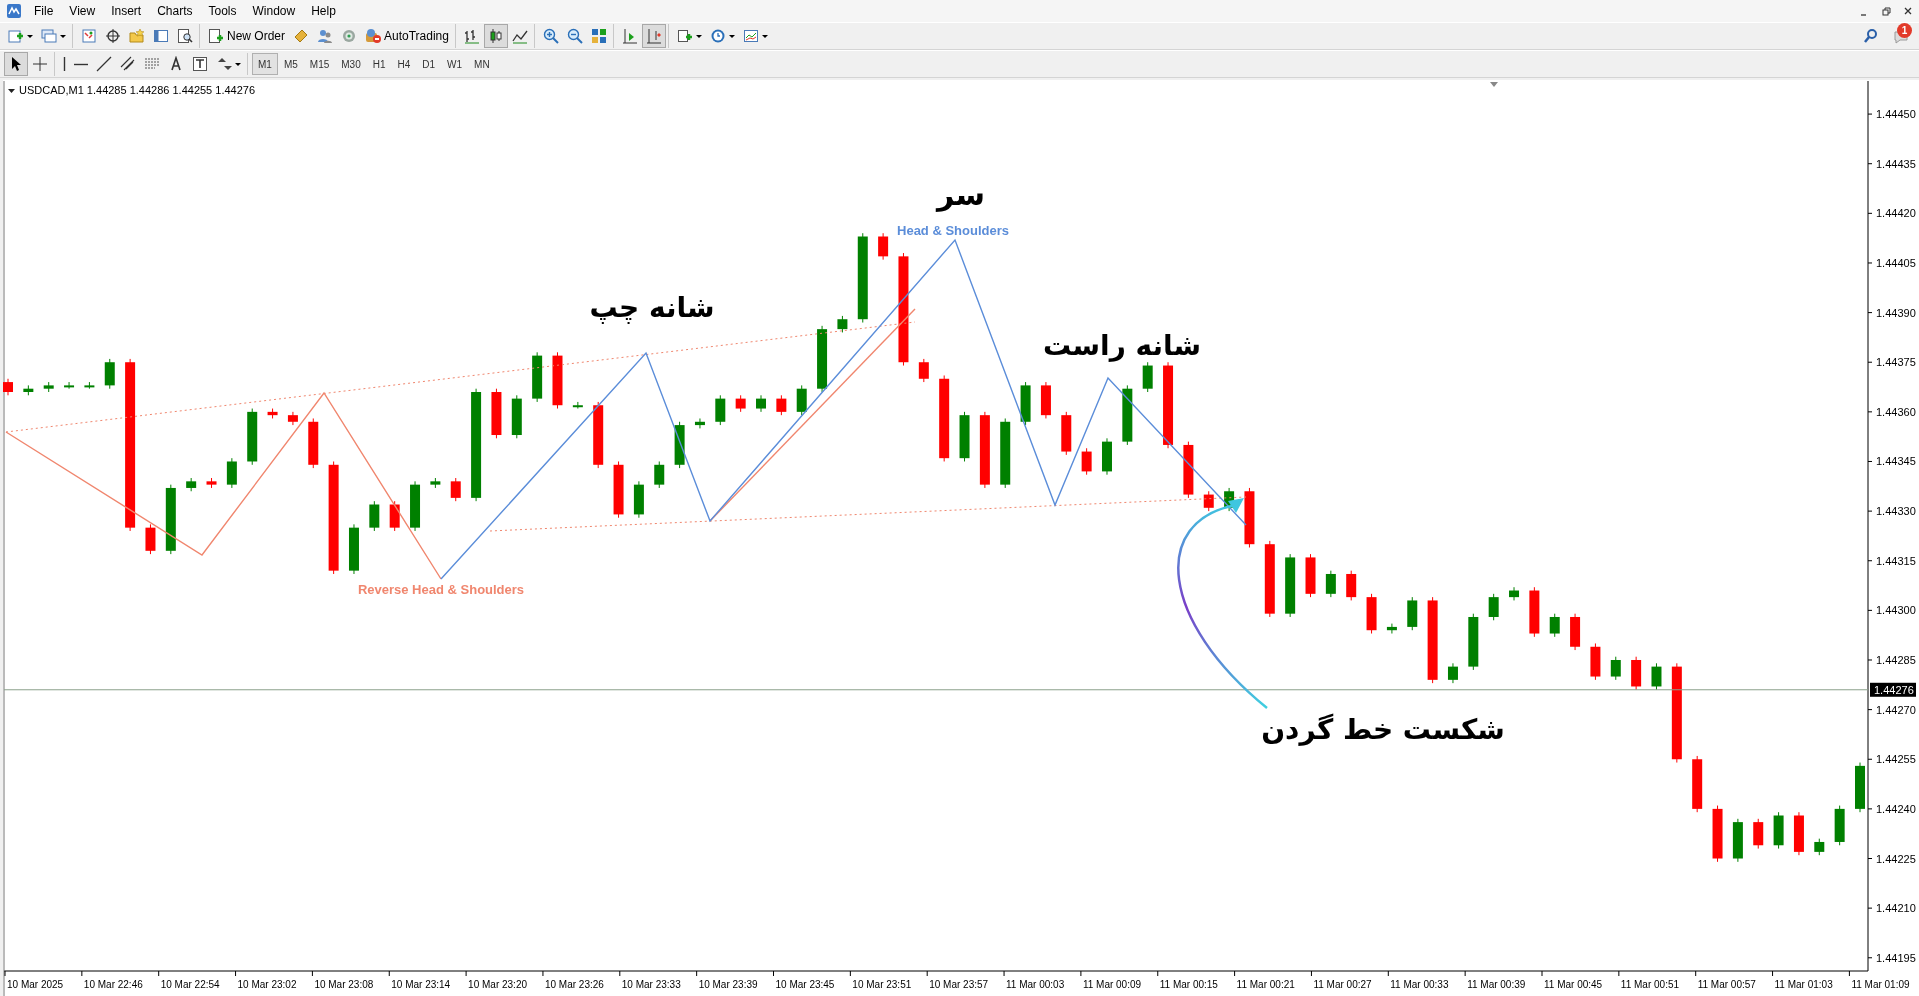 Image resolution: width=1919 pixels, height=996 pixels. Describe the element at coordinates (684, 36) in the screenshot. I see `indicator-plus-icon` at that location.